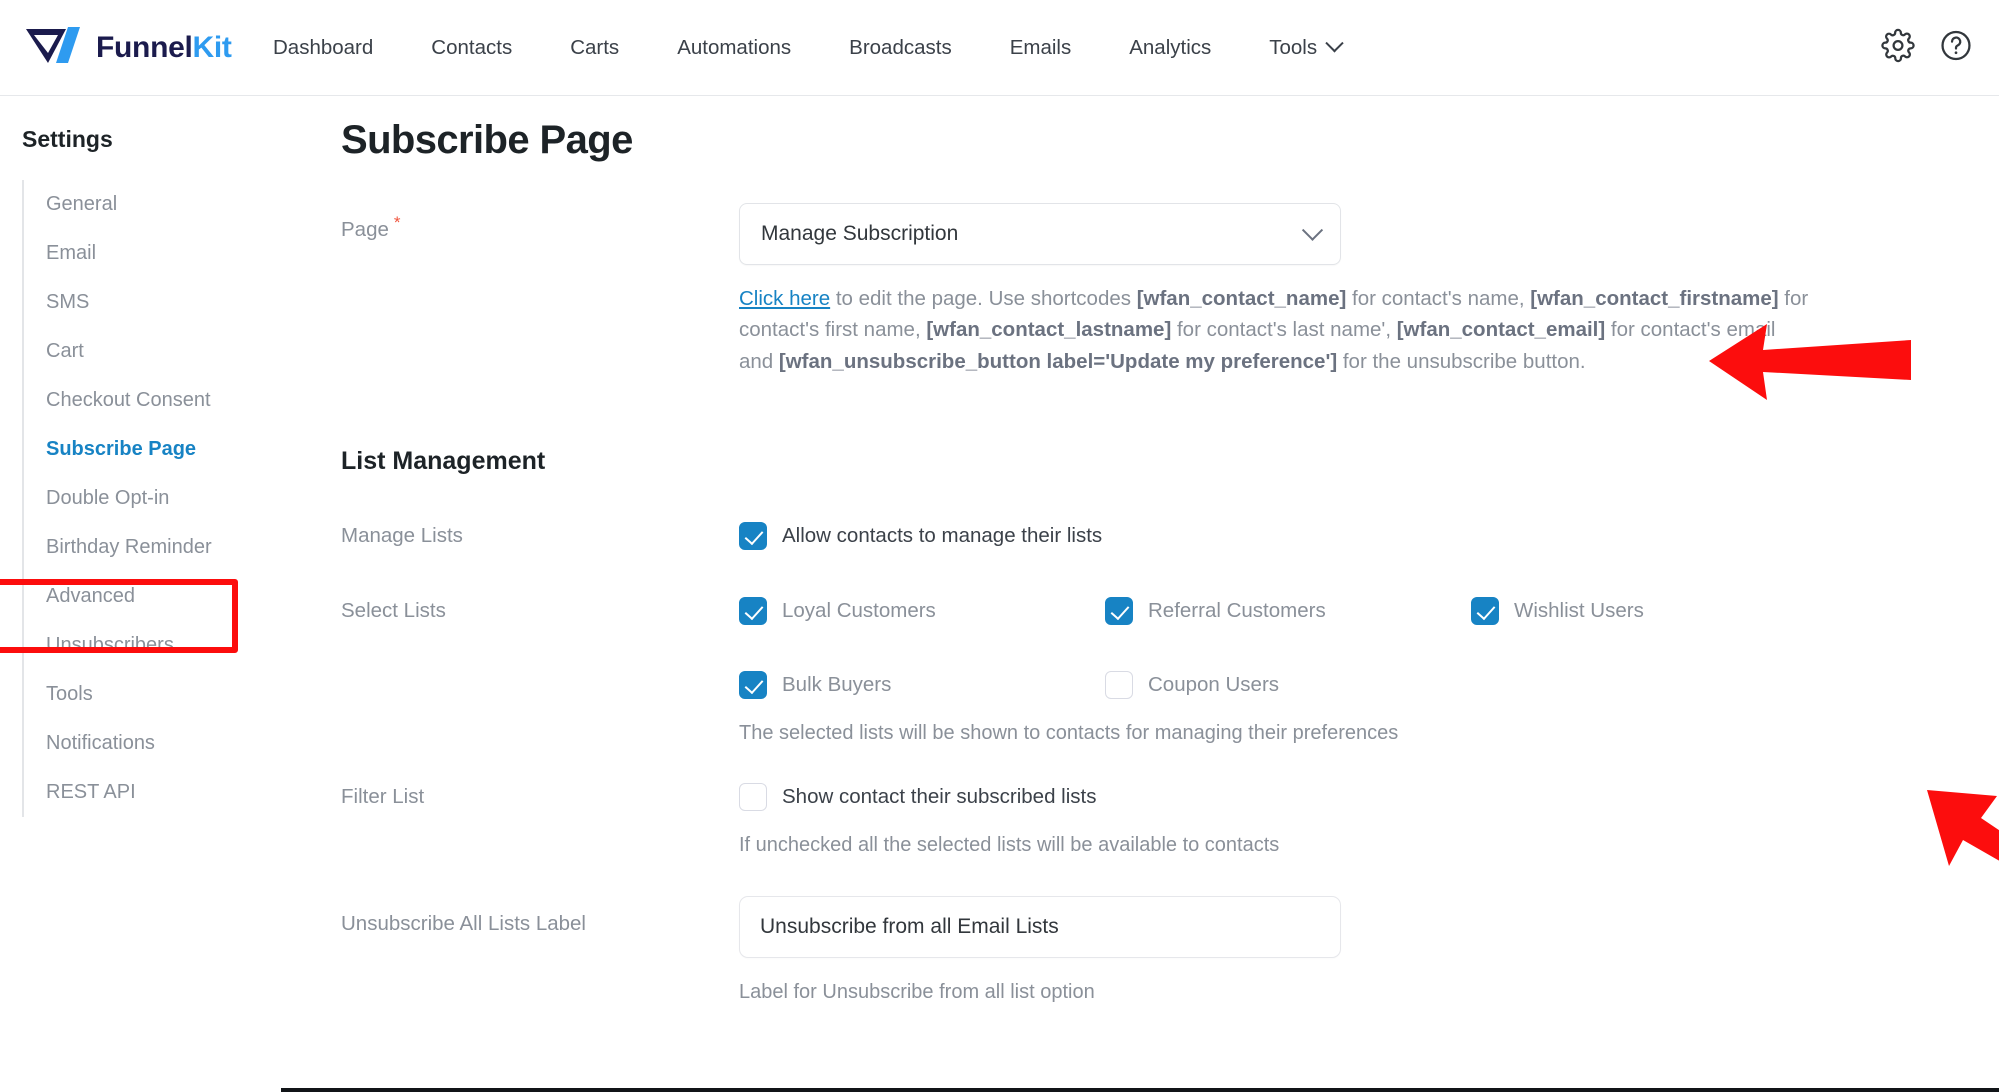 Image resolution: width=1999 pixels, height=1092 pixels. What do you see at coordinates (1040, 234) in the screenshot?
I see `page-select-dropdown: Manage Subscription` at bounding box center [1040, 234].